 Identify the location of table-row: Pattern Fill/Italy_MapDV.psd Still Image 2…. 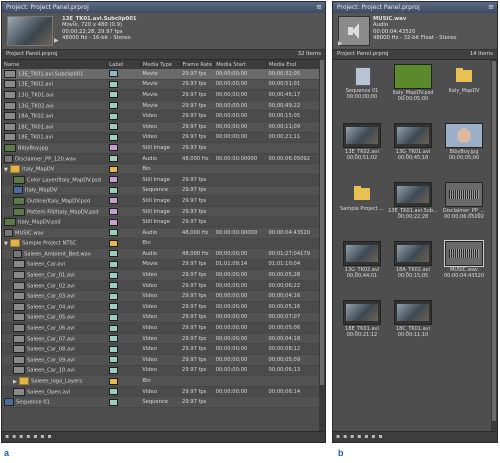
(163, 212).